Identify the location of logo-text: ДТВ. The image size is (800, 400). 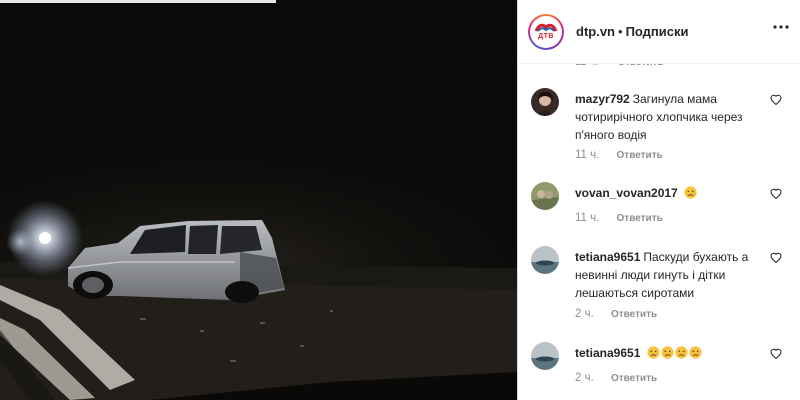
(546, 36).